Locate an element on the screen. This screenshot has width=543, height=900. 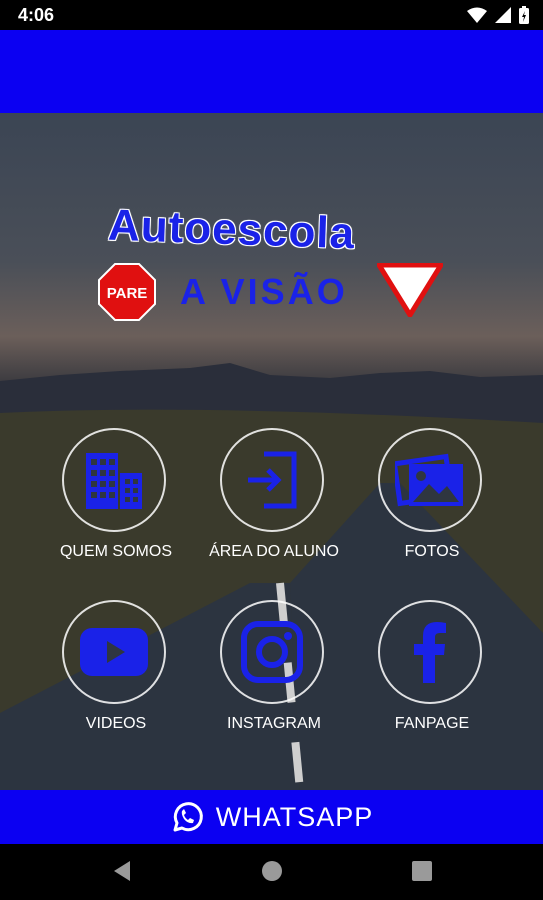
menu-label: VIDEOS is located at coordinates (116, 723).